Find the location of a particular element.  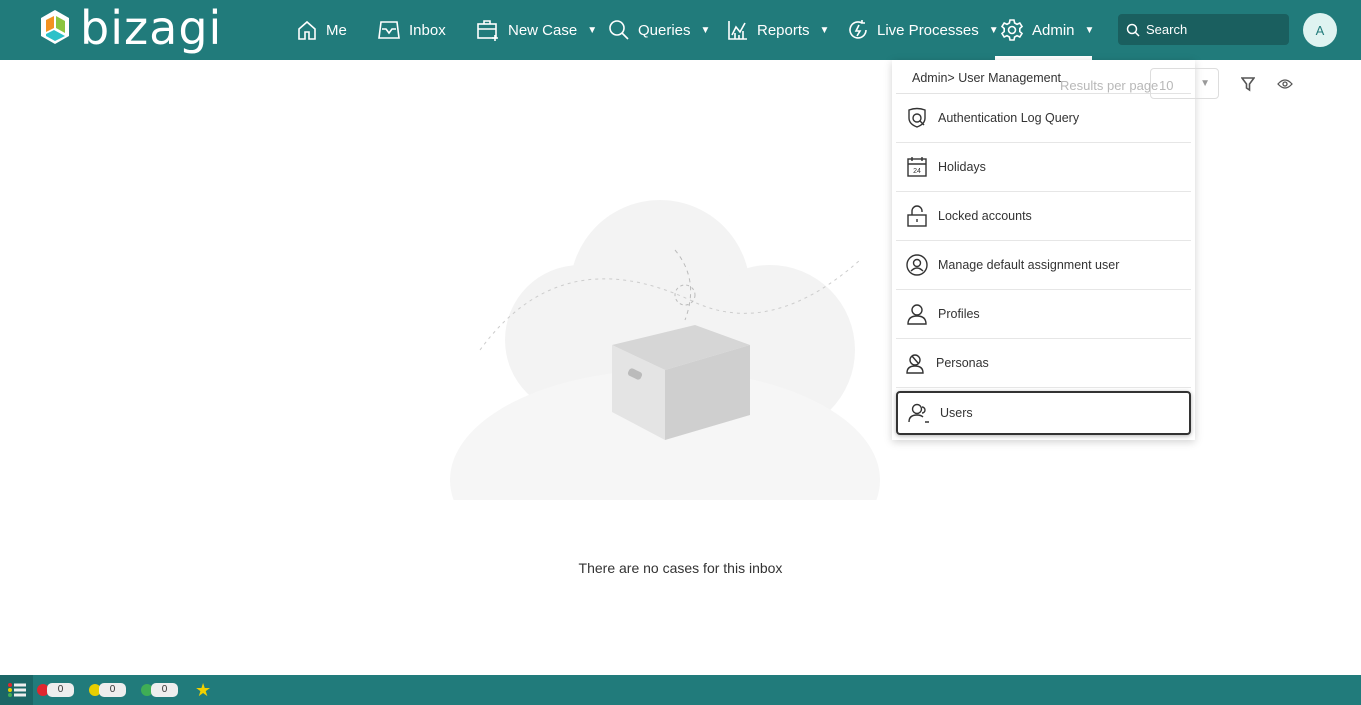

user-circle-icon is located at coordinates (917, 265).